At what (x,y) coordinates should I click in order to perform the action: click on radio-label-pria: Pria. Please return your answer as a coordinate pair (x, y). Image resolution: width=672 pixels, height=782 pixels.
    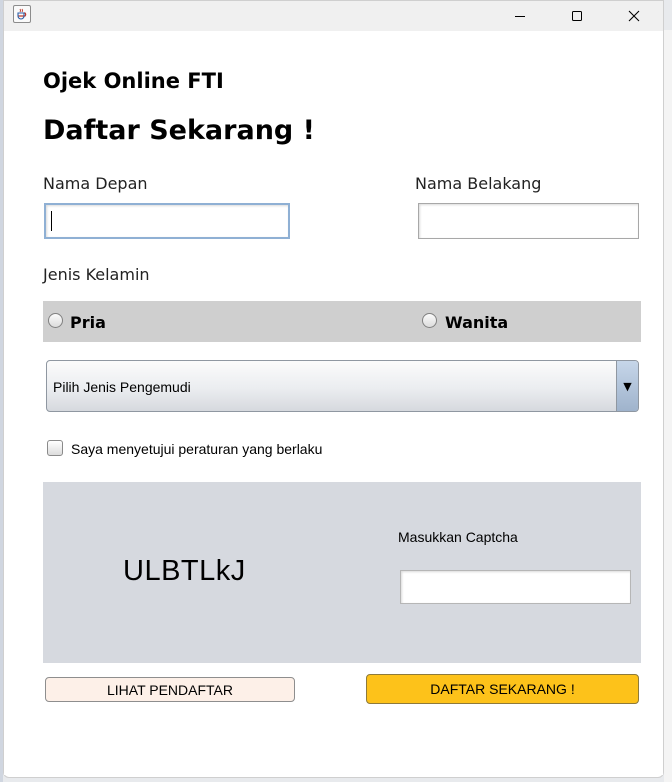
    Looking at the image, I should click on (88, 322).